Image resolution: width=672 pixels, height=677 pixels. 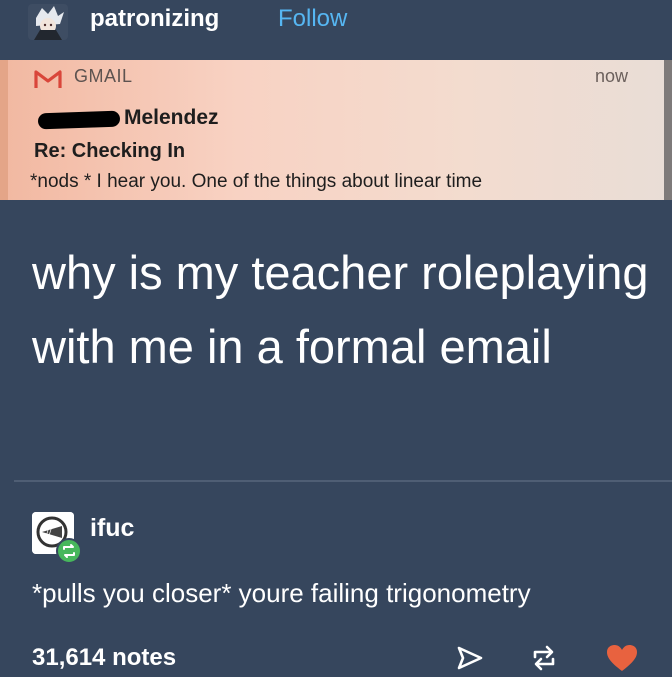 I want to click on reblog-icon, so click(x=544, y=658).